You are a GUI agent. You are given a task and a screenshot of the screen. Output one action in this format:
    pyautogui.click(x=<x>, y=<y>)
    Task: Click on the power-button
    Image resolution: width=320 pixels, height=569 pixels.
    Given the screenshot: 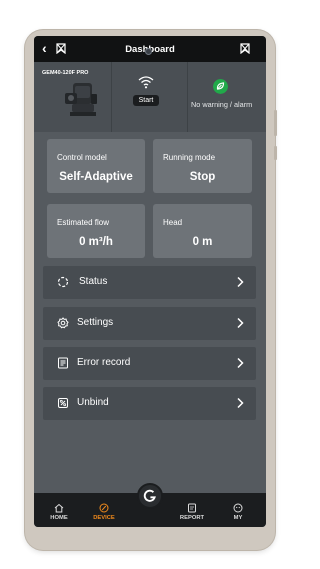 What is the action you would take?
    pyautogui.click(x=275, y=153)
    